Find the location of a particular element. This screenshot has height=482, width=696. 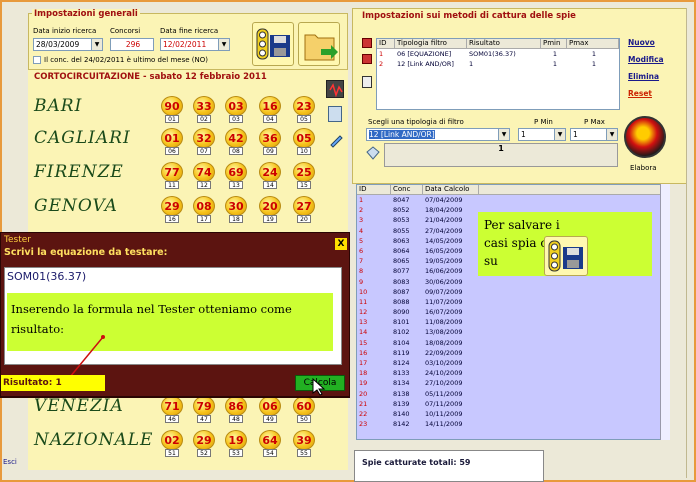

result-row: 22 8140 10/11/2009 is located at coordinates (513, 414).